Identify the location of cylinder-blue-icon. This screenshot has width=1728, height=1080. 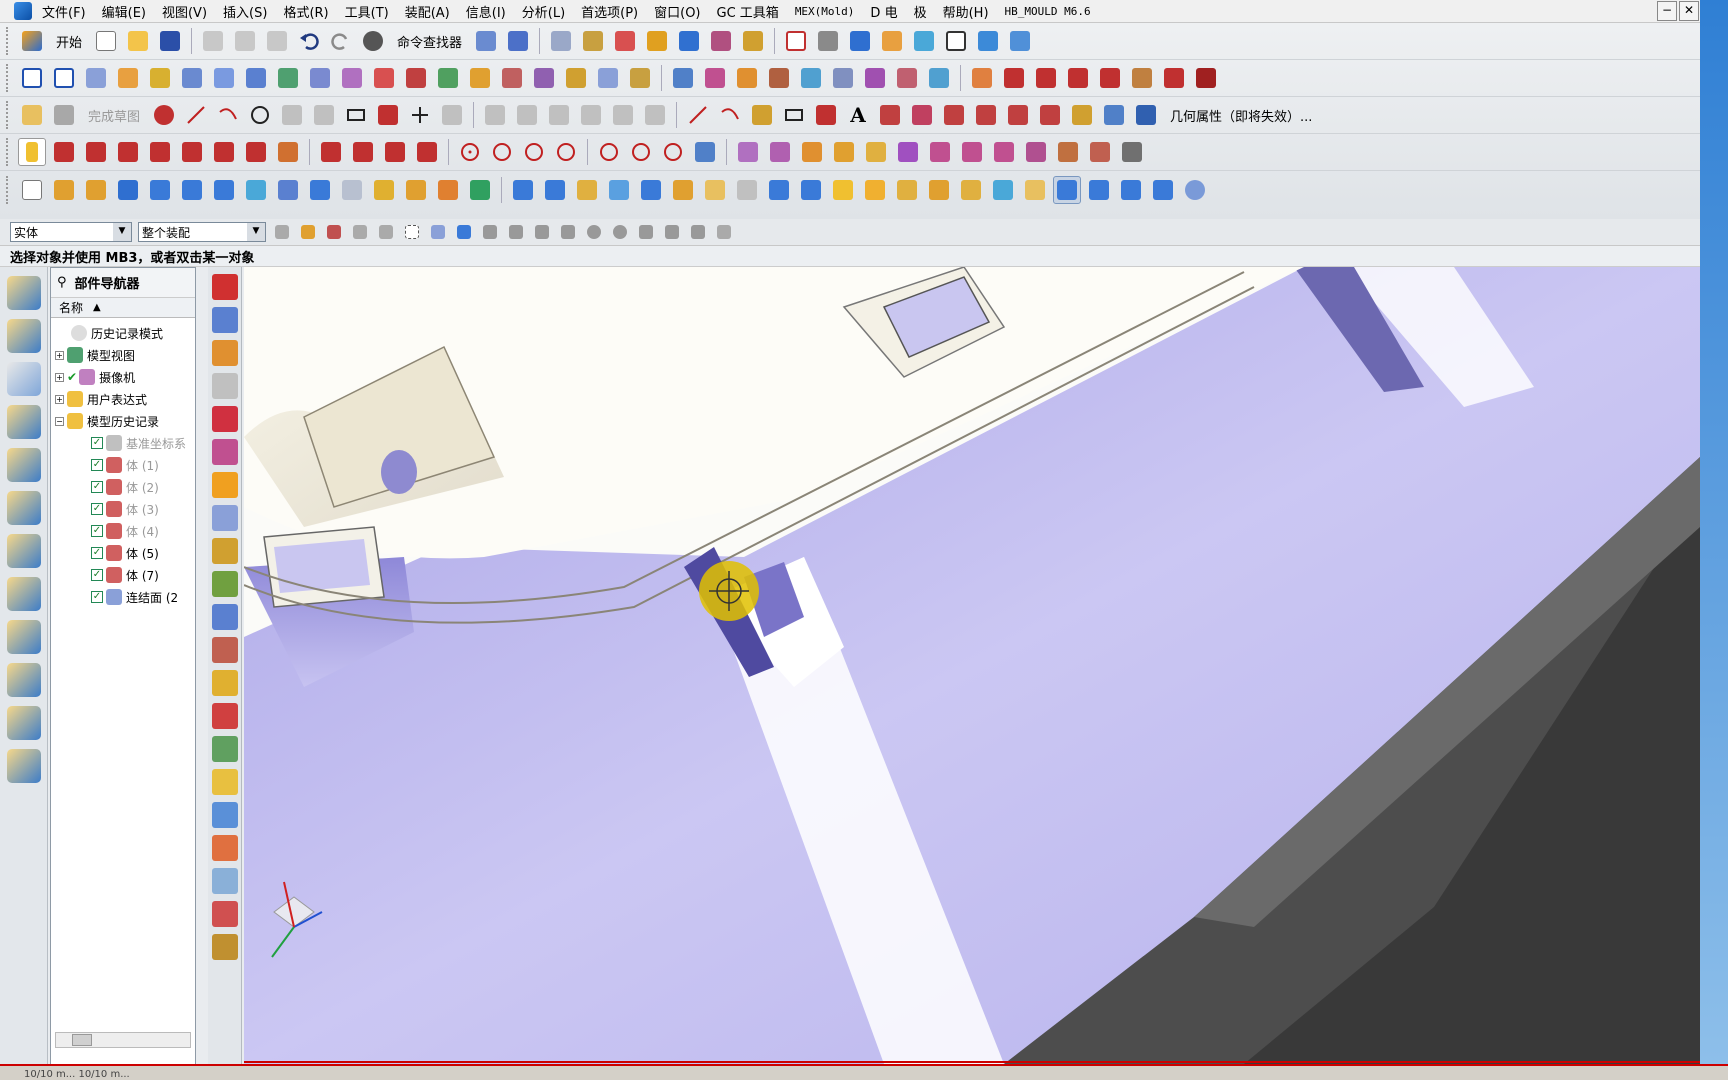
(1131, 190).